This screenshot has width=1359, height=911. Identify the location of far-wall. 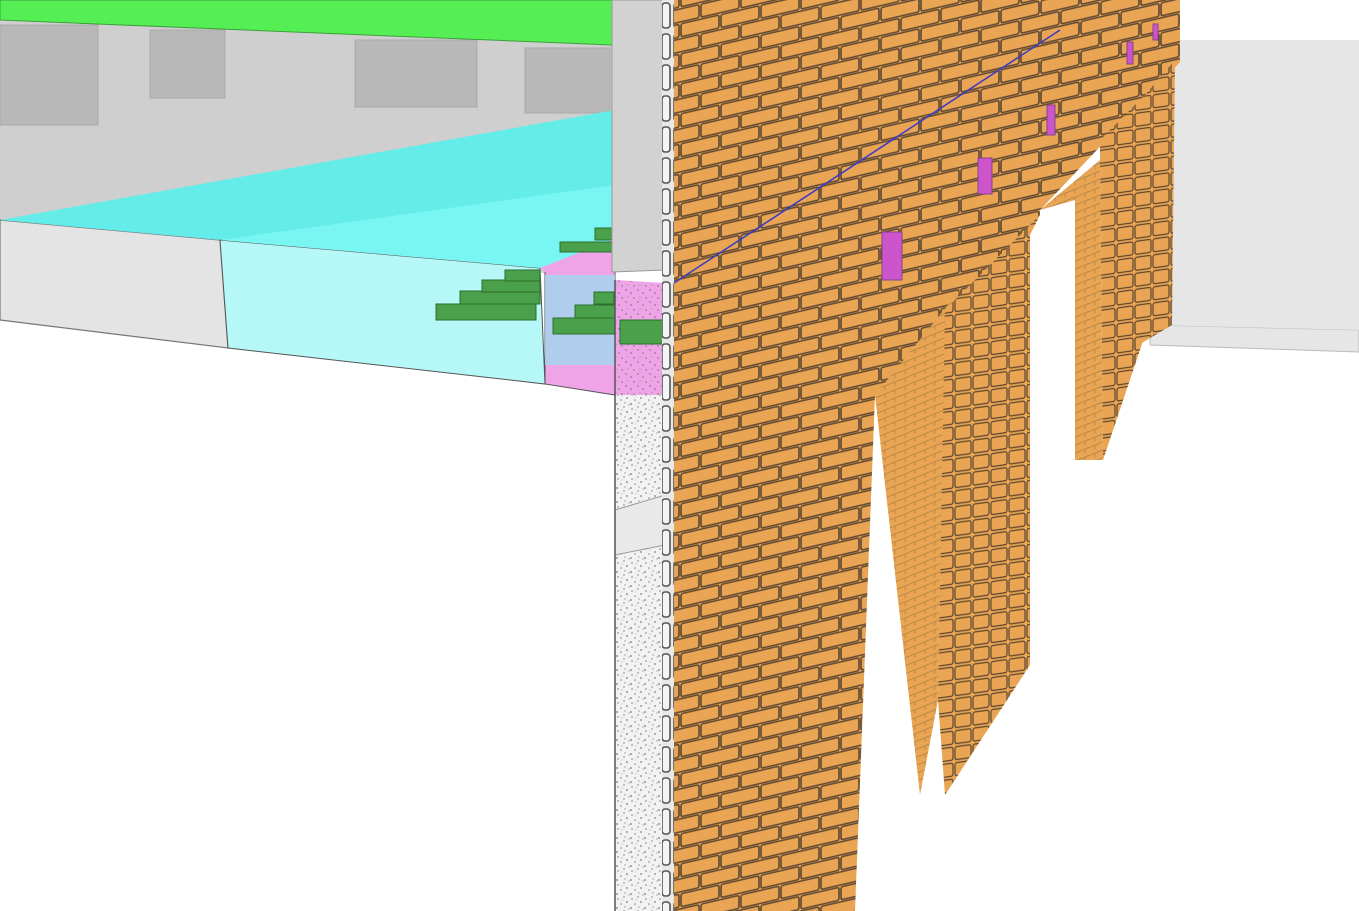
(1254, 196).